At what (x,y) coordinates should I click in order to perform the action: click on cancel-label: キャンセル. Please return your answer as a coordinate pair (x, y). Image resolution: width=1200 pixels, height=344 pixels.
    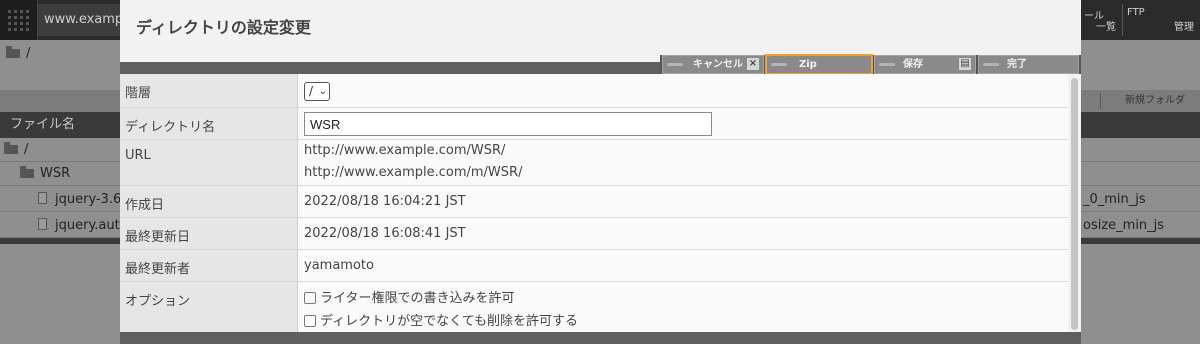
    Looking at the image, I should click on (718, 64).